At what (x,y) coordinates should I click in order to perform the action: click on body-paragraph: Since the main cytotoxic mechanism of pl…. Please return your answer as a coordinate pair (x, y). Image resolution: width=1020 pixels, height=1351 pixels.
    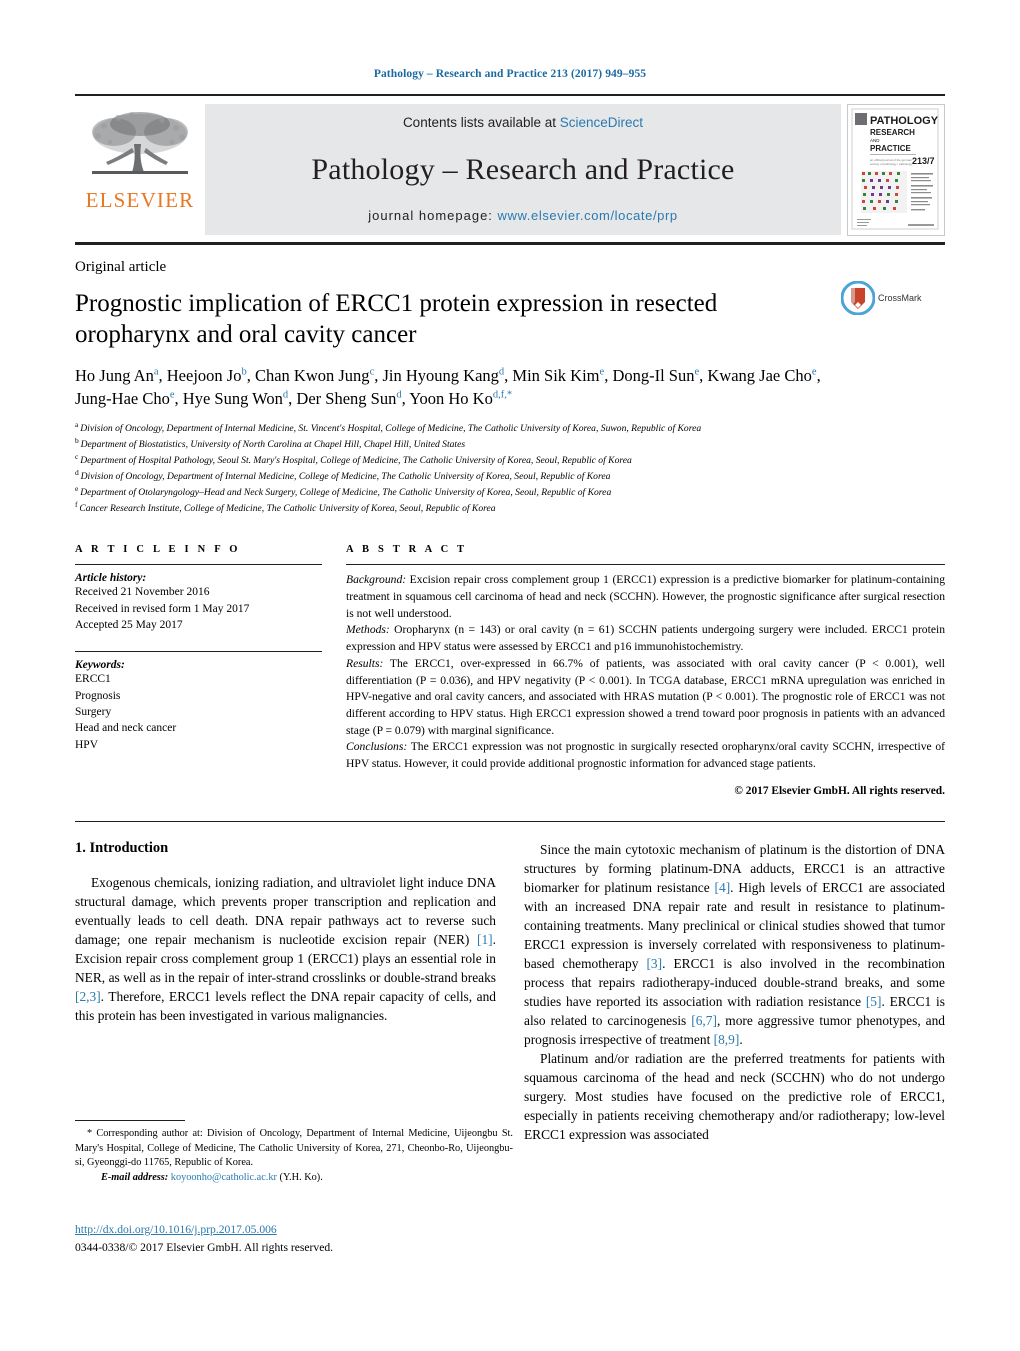
    Looking at the image, I should click on (735, 944).